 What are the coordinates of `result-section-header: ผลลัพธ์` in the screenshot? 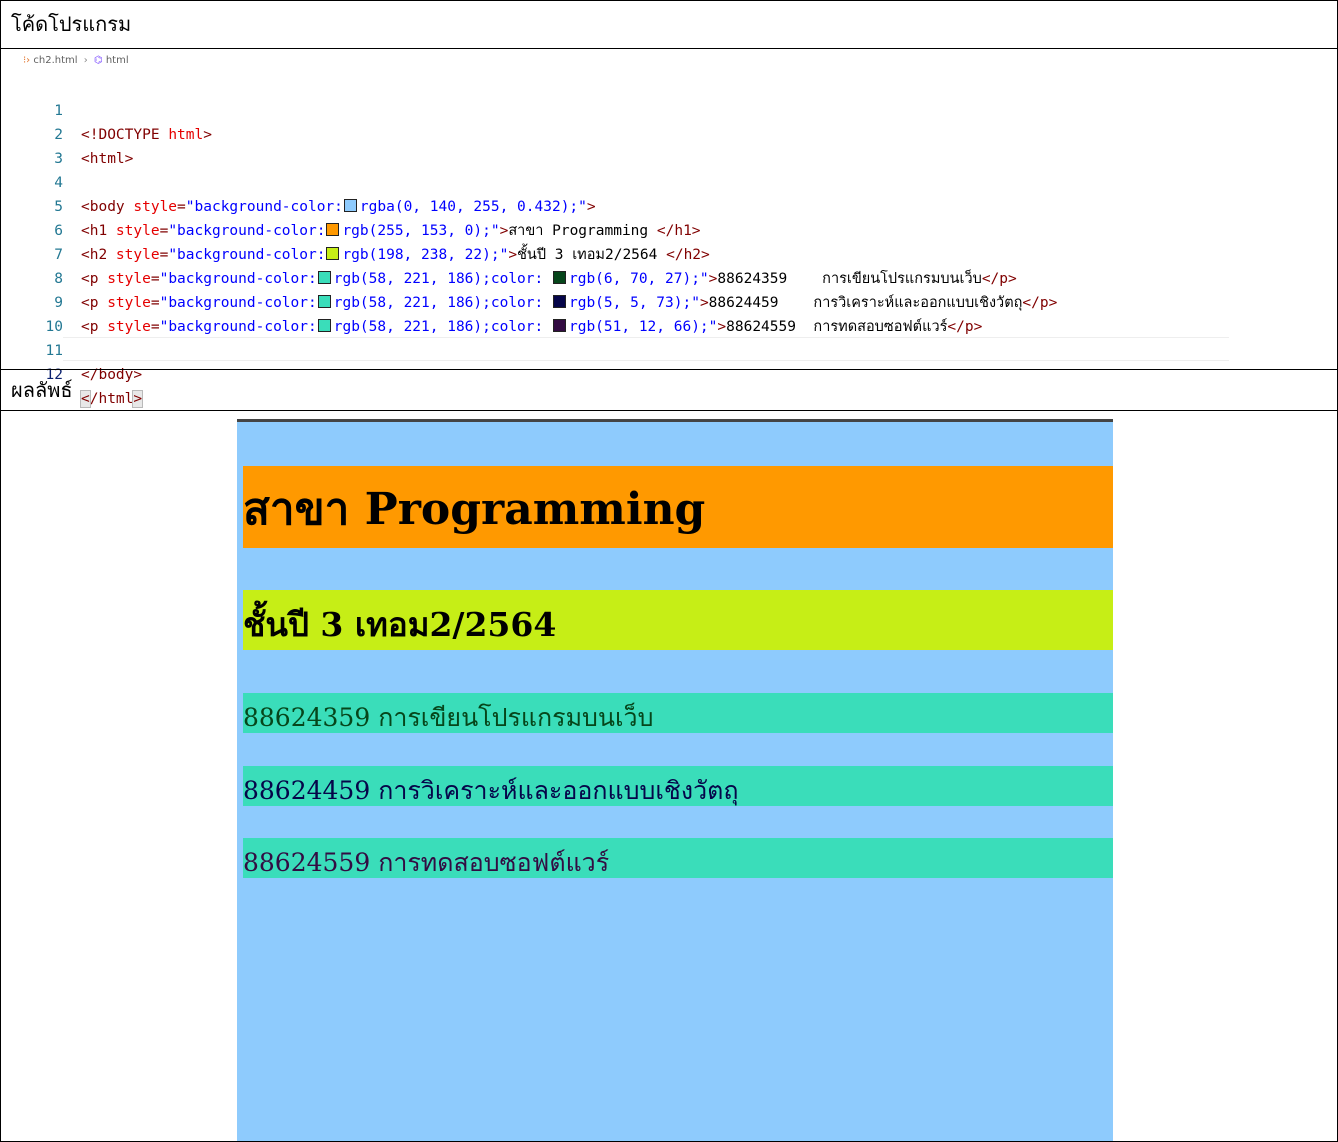 It's located at (669, 390).